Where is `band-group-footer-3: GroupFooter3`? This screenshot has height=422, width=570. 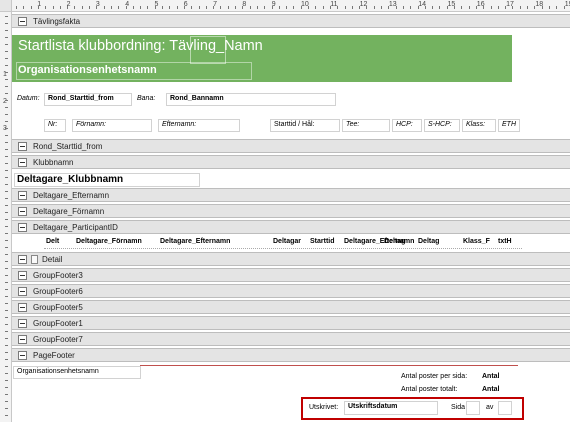 band-group-footer-3: GroupFooter3 is located at coordinates (291, 275).